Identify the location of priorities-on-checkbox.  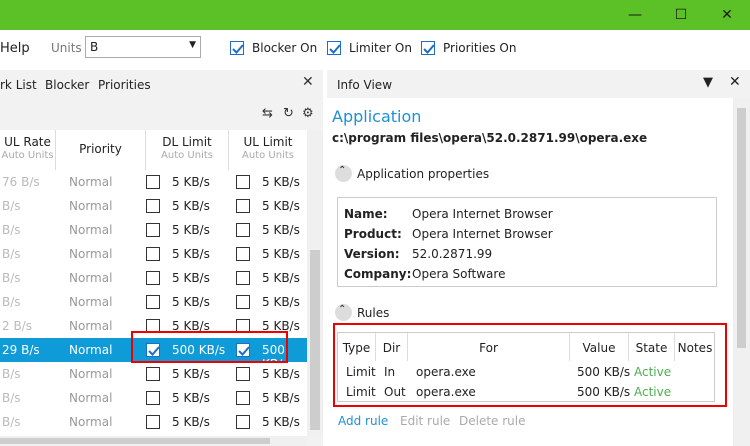
(428, 48).